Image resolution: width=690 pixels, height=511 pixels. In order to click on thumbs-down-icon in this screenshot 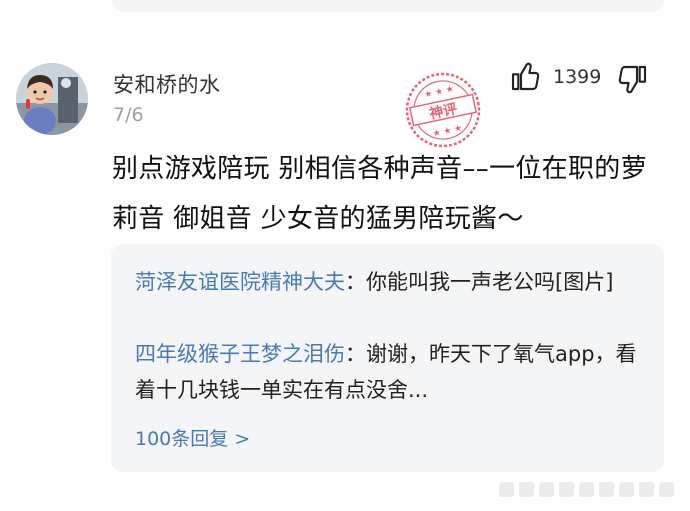, I will do `click(632, 79)`.